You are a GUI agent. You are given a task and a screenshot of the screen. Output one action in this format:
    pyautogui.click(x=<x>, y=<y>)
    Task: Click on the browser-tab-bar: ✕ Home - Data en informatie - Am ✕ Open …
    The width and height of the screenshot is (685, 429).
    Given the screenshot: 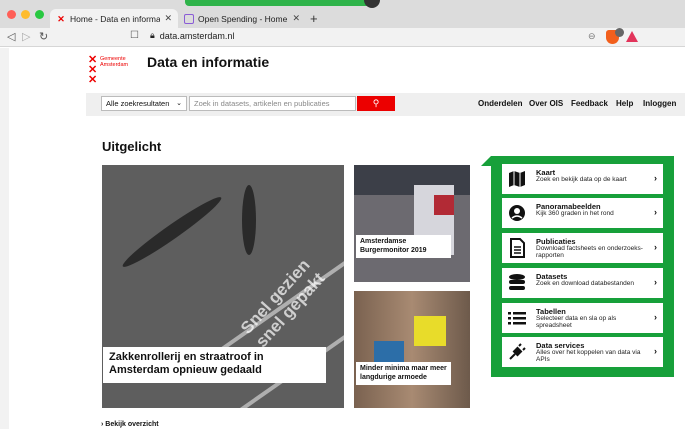 What is the action you would take?
    pyautogui.click(x=342, y=14)
    